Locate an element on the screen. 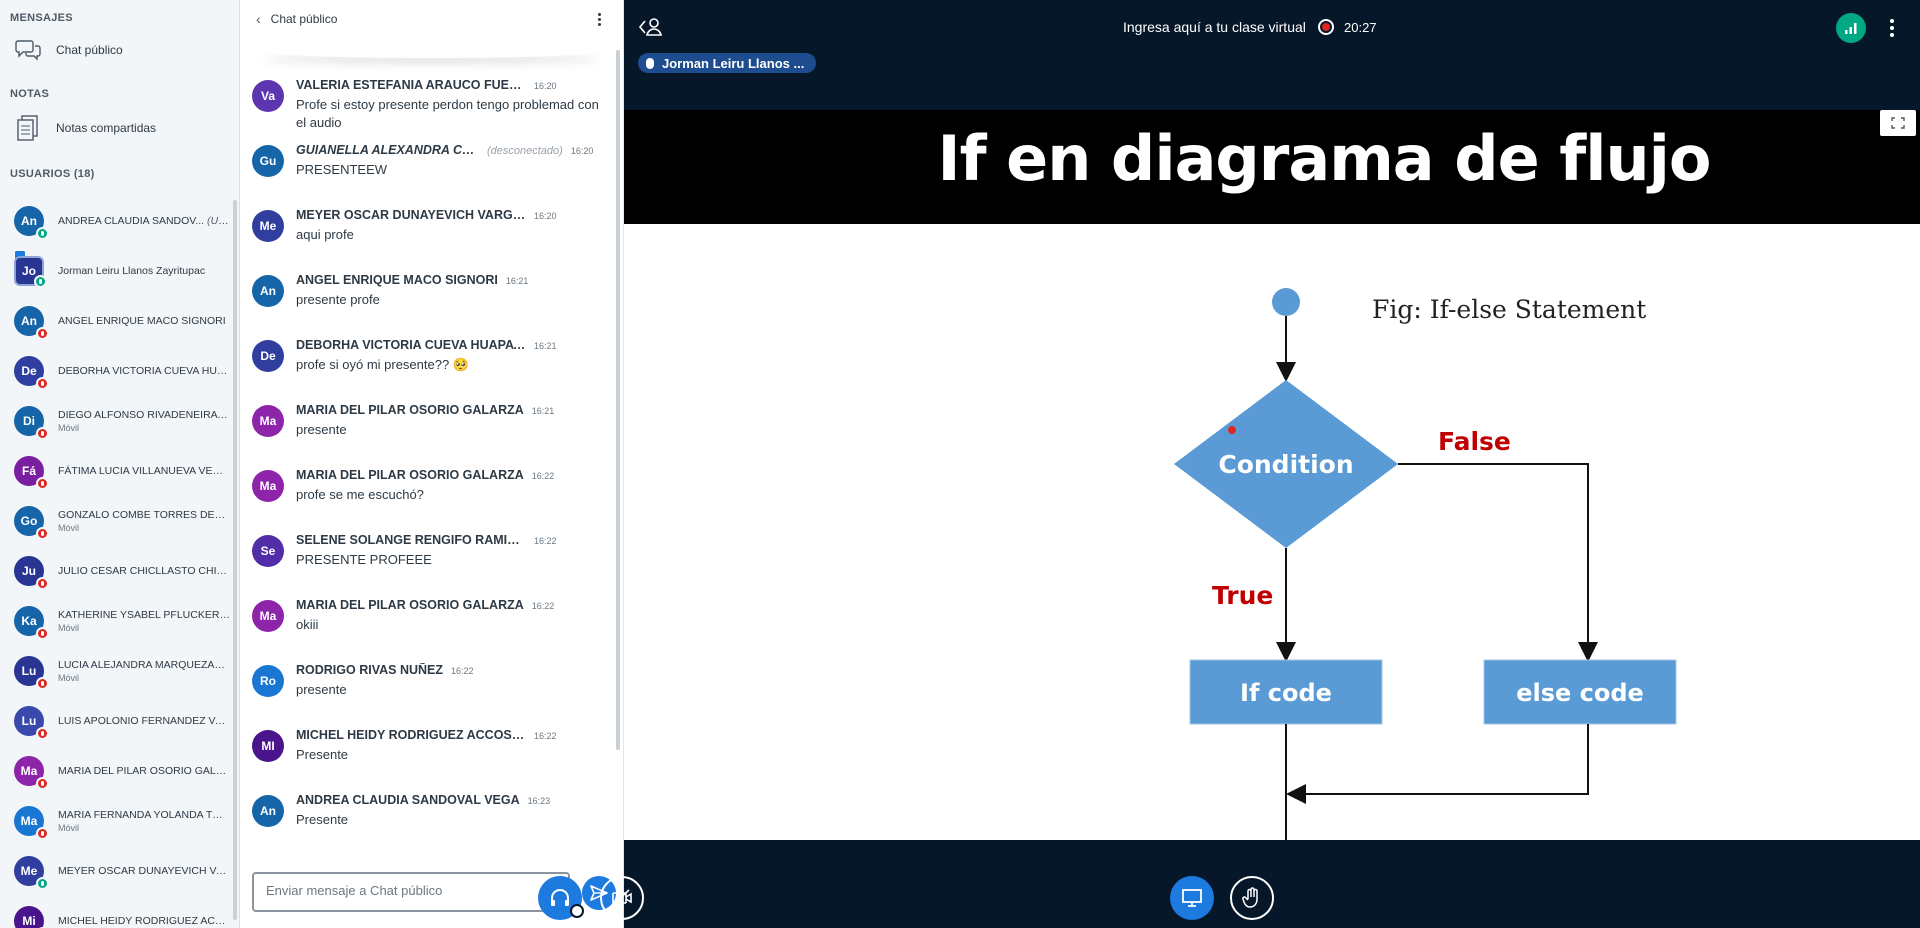 Image resolution: width=1920 pixels, height=928 pixels. message-author: RODRIGO RIVAS NUÑEZ is located at coordinates (369, 670).